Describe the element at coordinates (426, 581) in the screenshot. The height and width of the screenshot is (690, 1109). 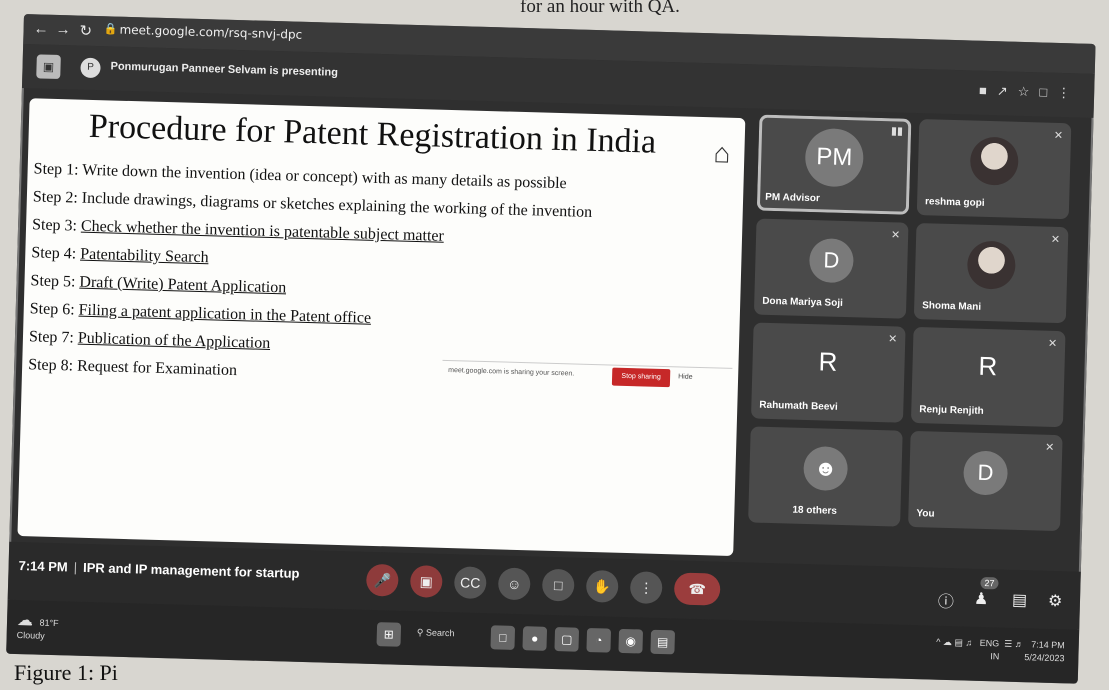
I see `camera-toggle-button: ▣` at that location.